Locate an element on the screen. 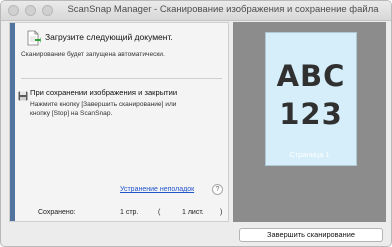  finish-scanning-button: Завершить сканирование is located at coordinates (311, 235).